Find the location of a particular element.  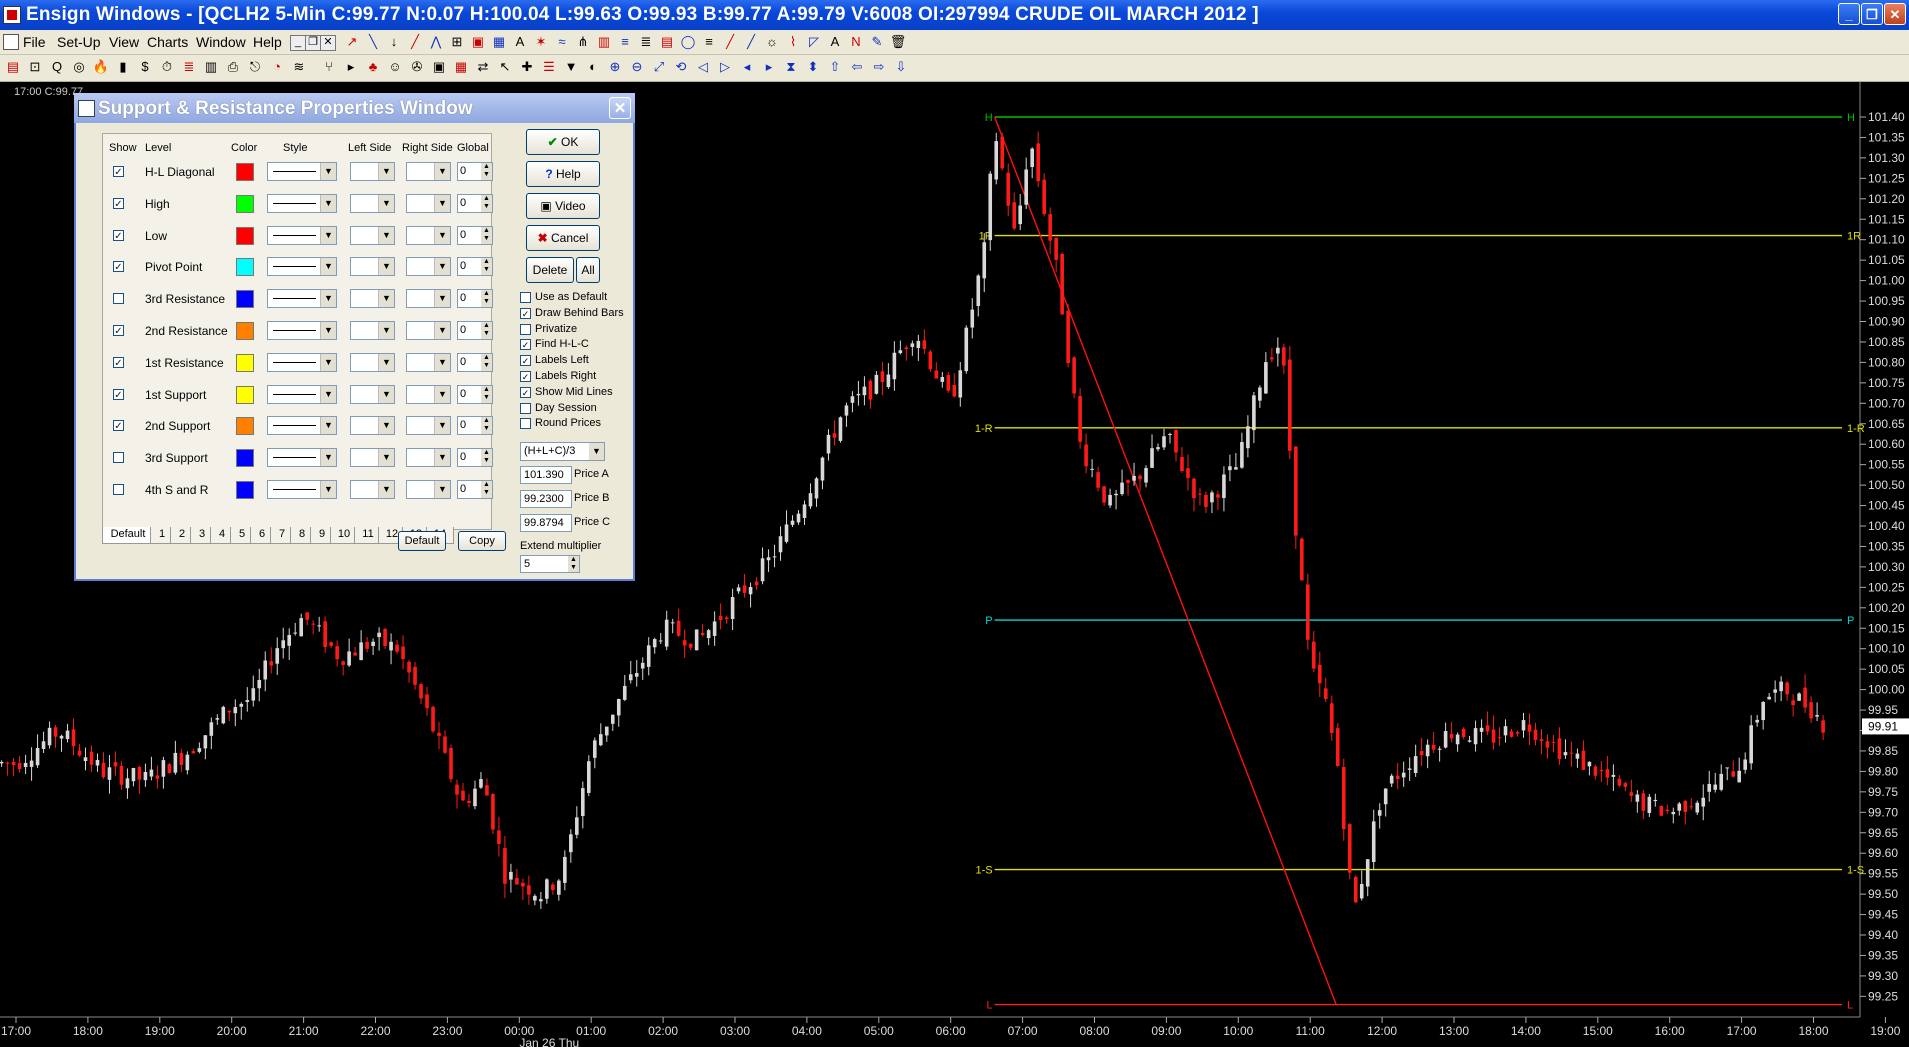

line-icon: ☰ is located at coordinates (549, 67).